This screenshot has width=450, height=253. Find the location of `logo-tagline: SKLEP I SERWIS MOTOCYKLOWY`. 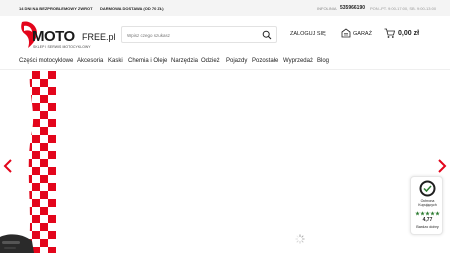

logo-tagline: SKLEP I SERWIS MOTOCYKLOWY is located at coordinates (62, 47).